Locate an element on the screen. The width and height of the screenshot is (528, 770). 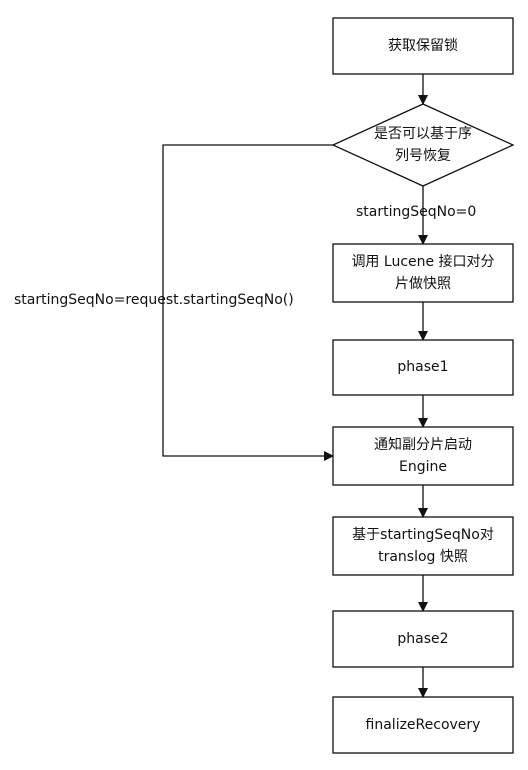
phase1-text: phase1 is located at coordinates (423, 367).